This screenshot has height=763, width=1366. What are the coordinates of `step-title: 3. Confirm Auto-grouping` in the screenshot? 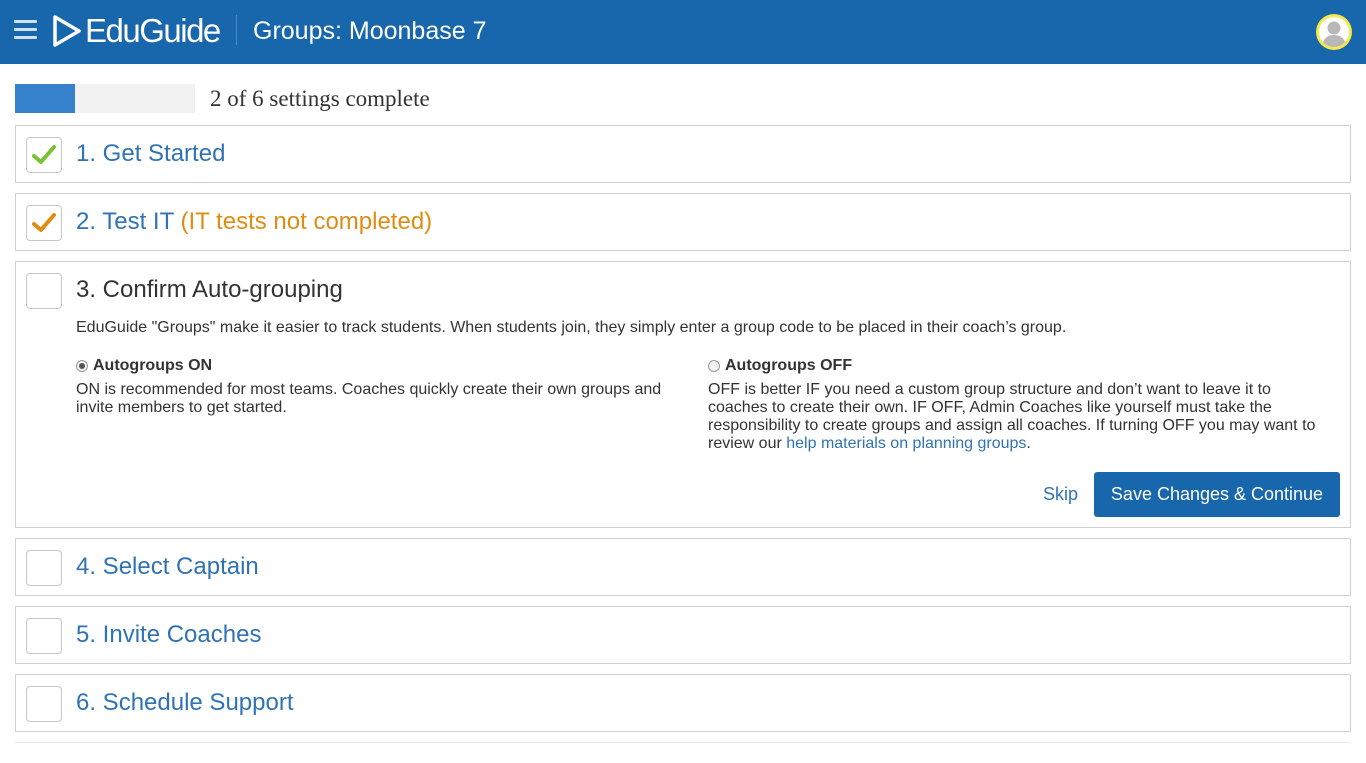 It's located at (209, 289).